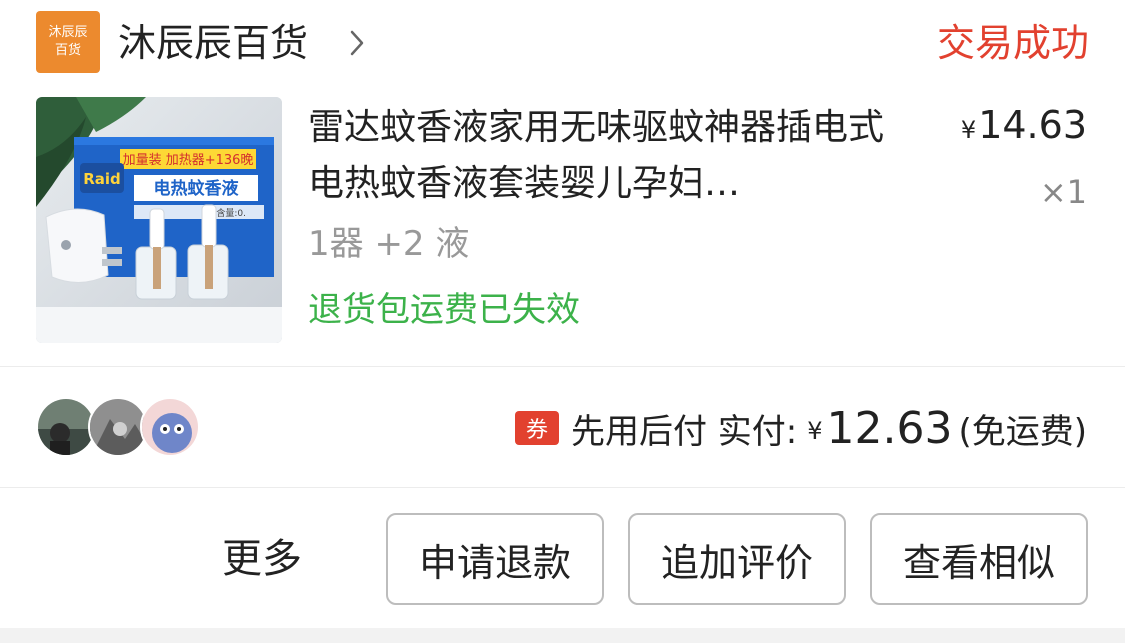 The width and height of the screenshot is (1125, 643). I want to click on payment-label: 先用后付 实付:, so click(684, 431).